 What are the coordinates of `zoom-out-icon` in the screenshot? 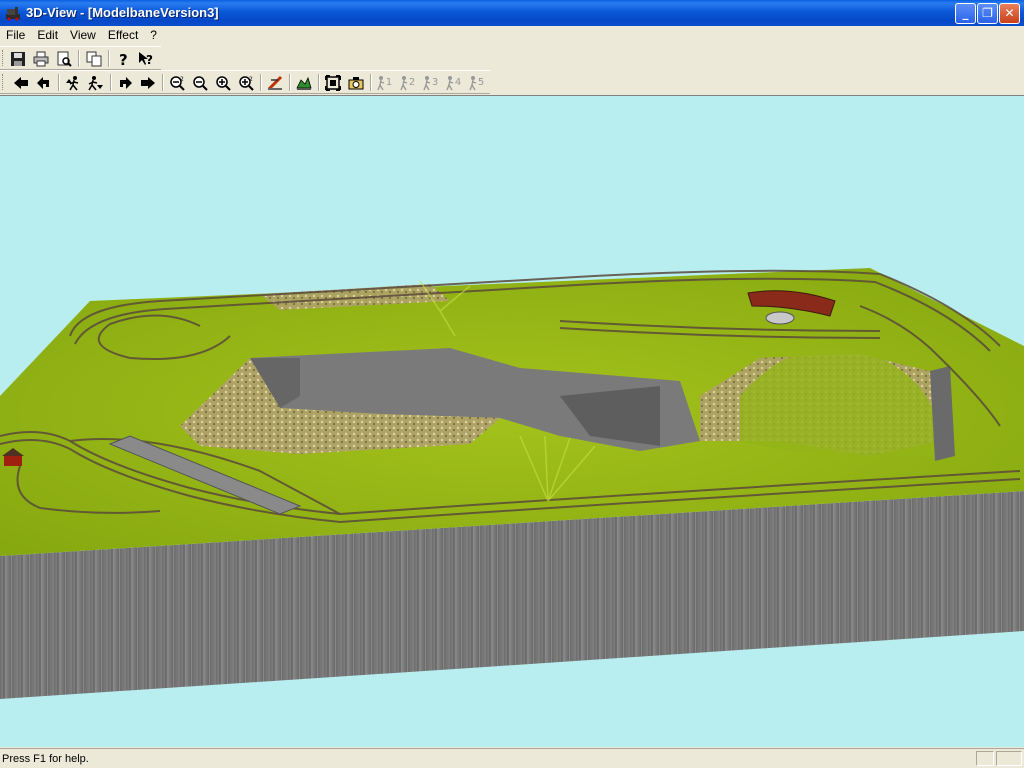 It's located at (200, 83).